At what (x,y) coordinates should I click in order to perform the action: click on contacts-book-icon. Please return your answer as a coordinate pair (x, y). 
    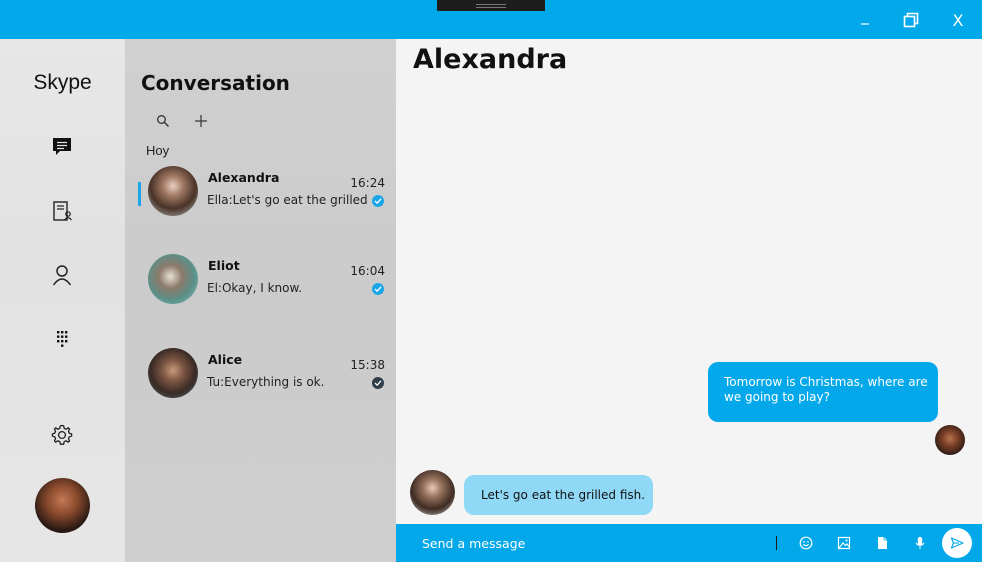
    Looking at the image, I should click on (62, 211).